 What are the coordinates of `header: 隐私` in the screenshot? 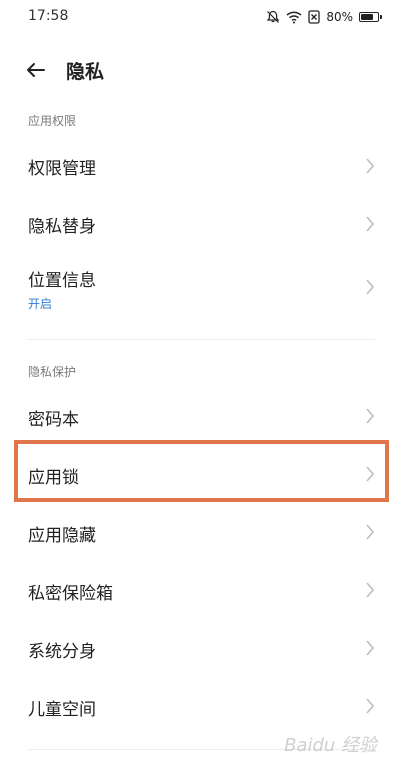 It's located at (200, 70).